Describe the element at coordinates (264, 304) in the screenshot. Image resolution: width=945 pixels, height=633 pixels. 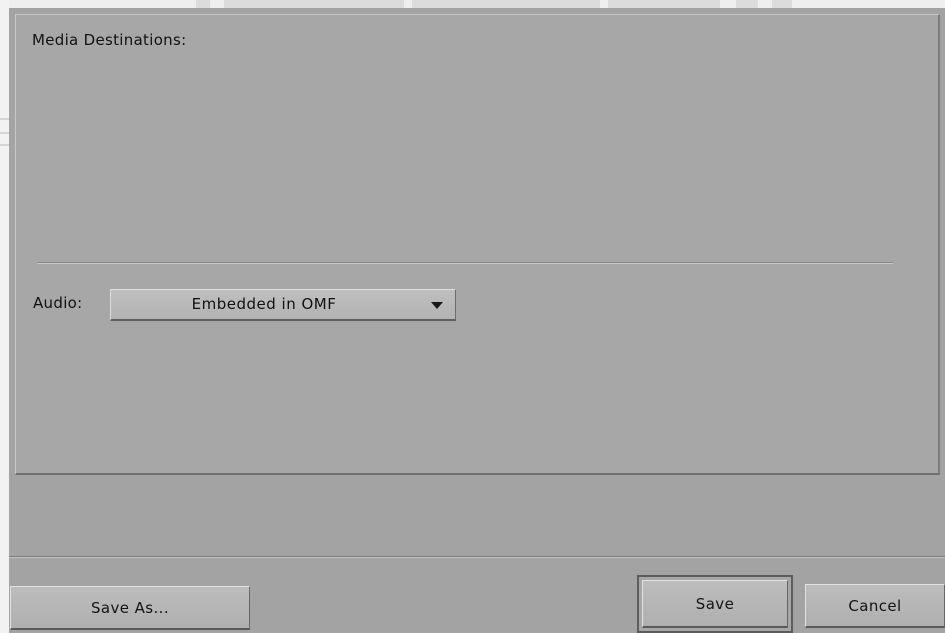
I see `audio-destination-value: Embedded in OMF` at that location.